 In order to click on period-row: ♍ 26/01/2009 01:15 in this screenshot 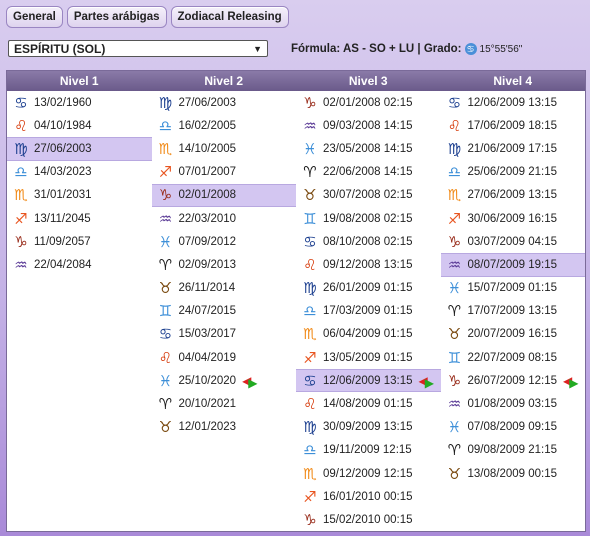, I will do `click(368, 288)`.